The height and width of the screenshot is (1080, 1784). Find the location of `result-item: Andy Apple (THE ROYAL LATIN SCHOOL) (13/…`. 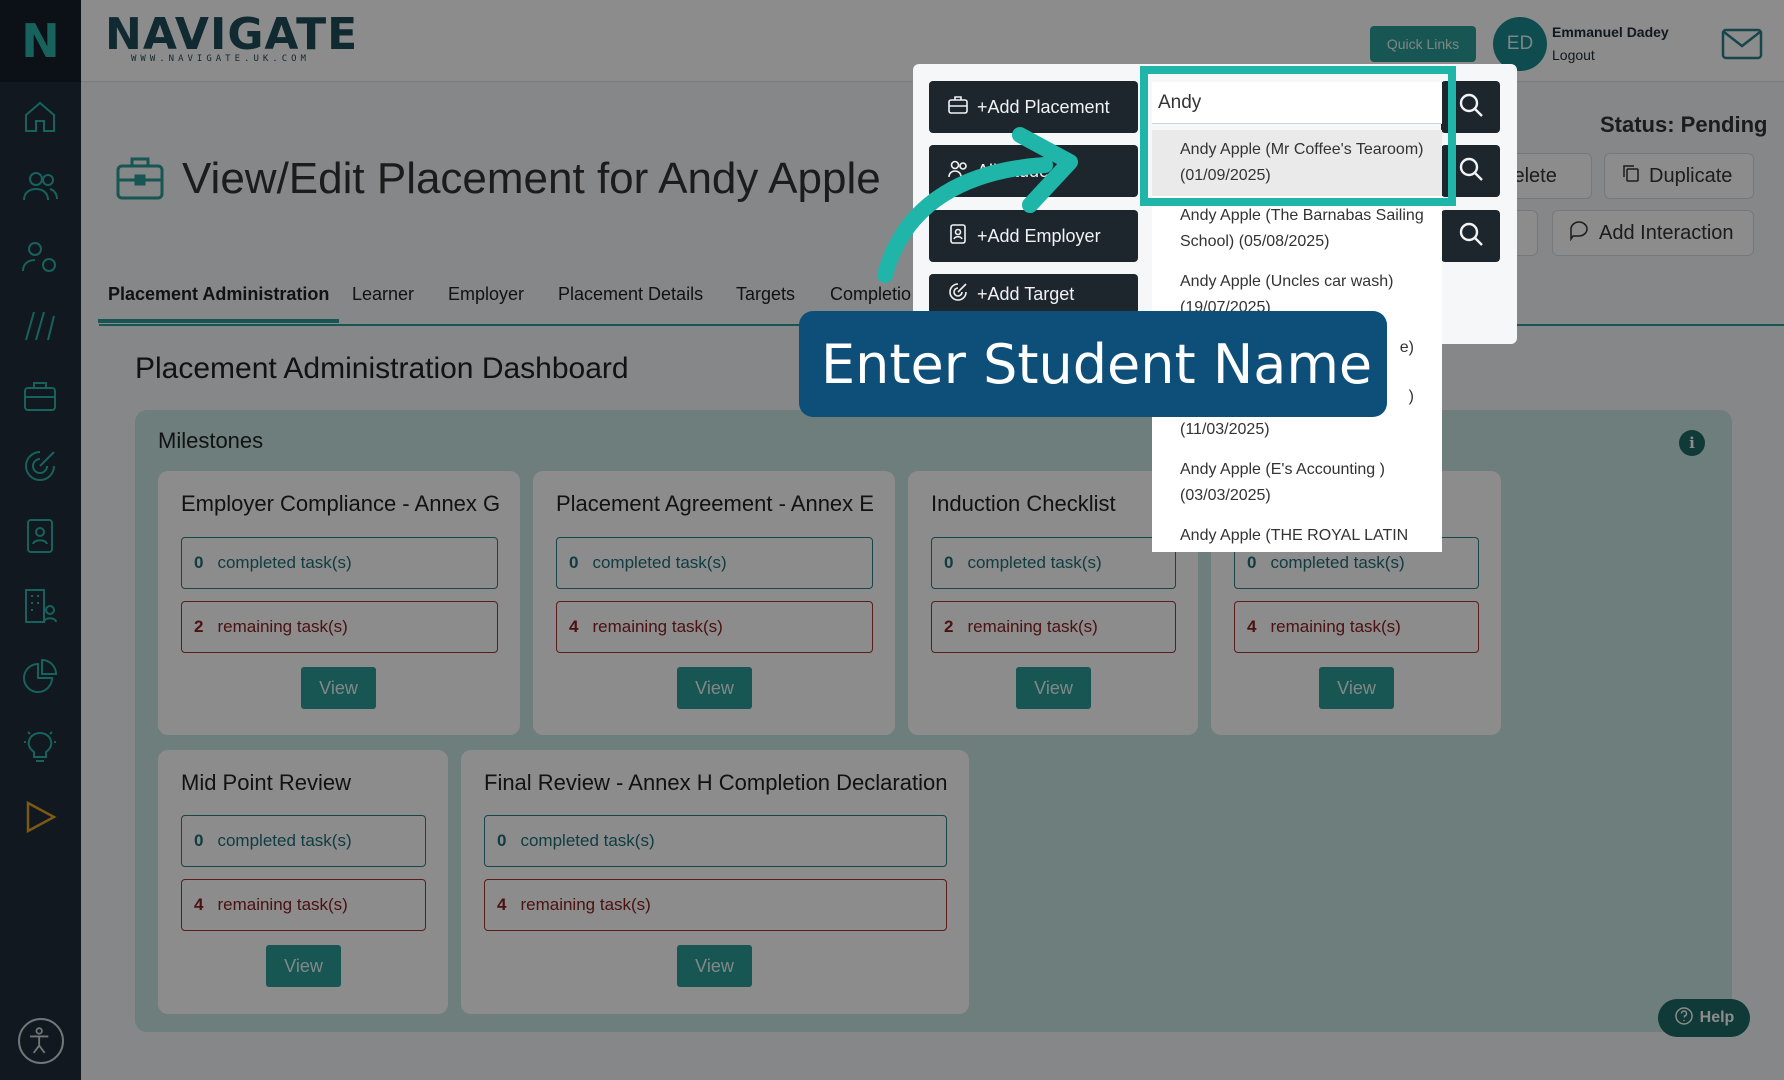

result-item: Andy Apple (THE ROYAL LATIN SCHOOL) (13/… is located at coordinates (1297, 534).